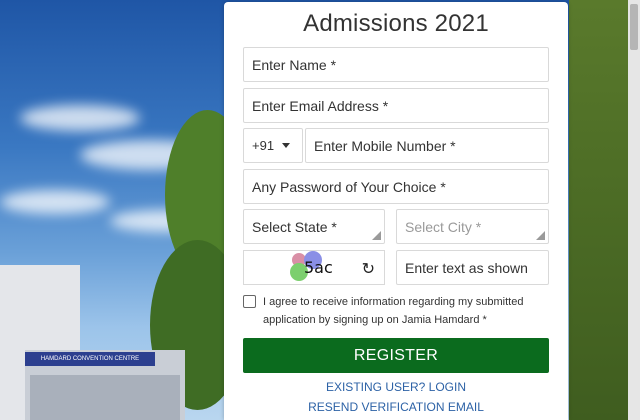  I want to click on existing-user-login-link: EXISTING USER? LOGIN, so click(396, 387).